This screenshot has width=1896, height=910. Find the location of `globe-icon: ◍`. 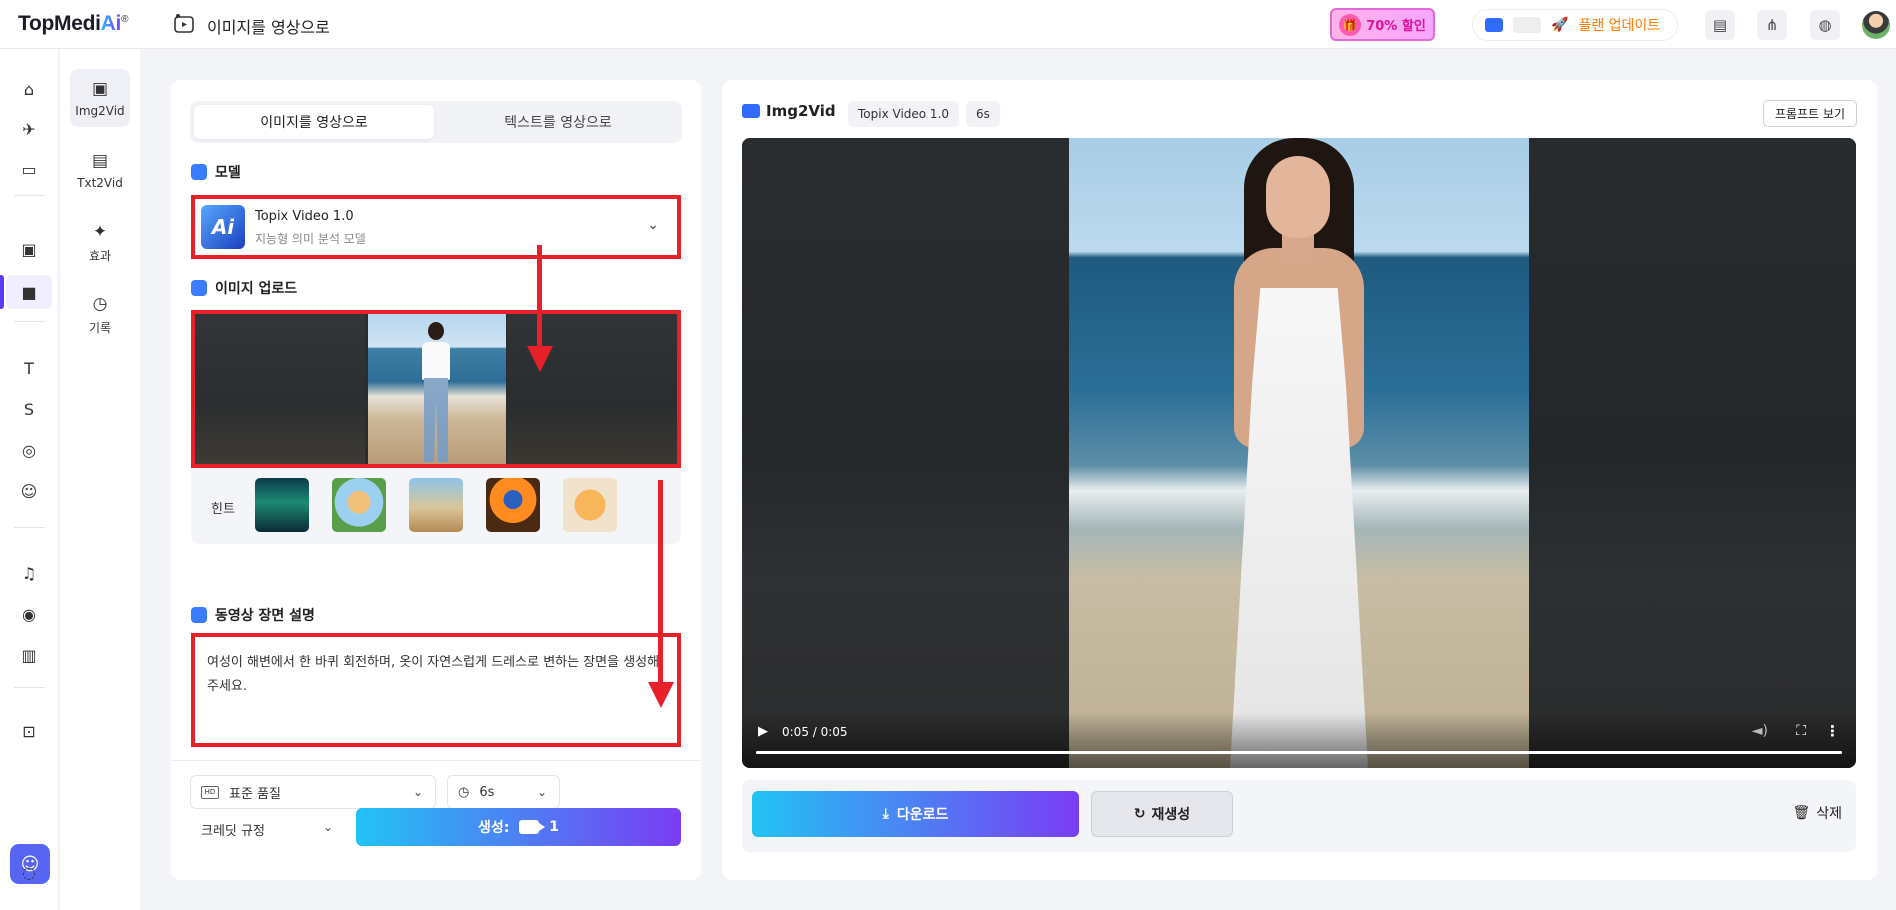

globe-icon: ◍ is located at coordinates (1825, 25).